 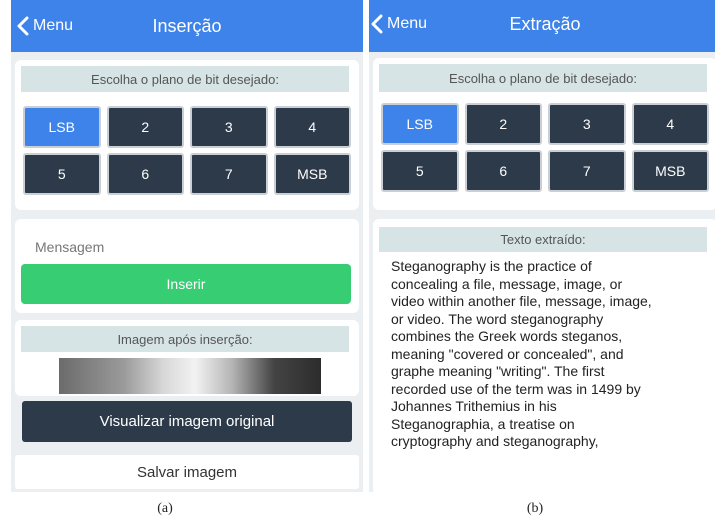 I want to click on save-image-button: Salvar imagem, so click(x=187, y=472).